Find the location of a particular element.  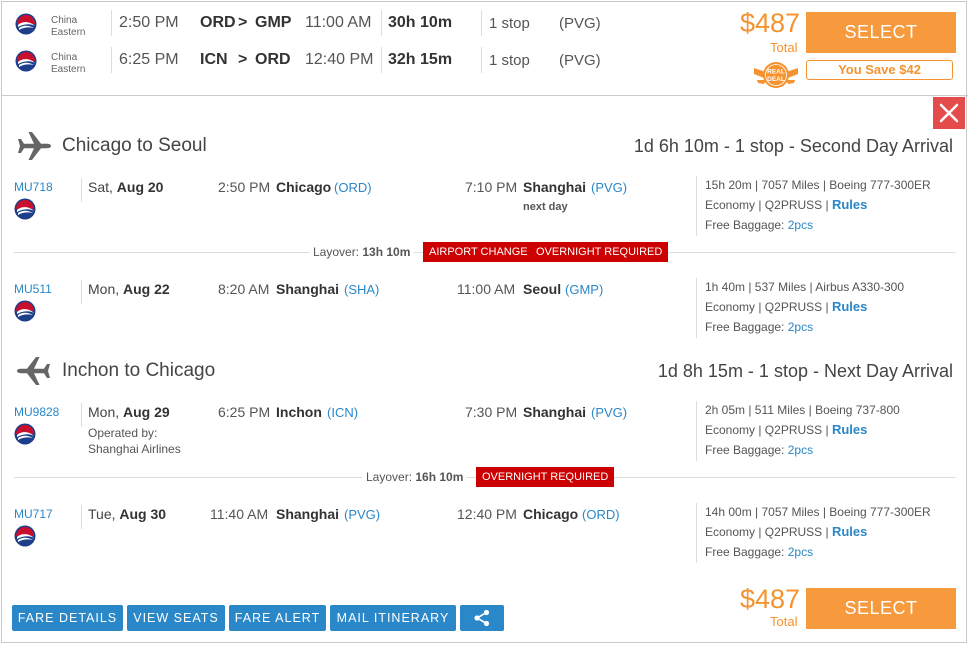

flight-number: MU717 is located at coordinates (33, 514).